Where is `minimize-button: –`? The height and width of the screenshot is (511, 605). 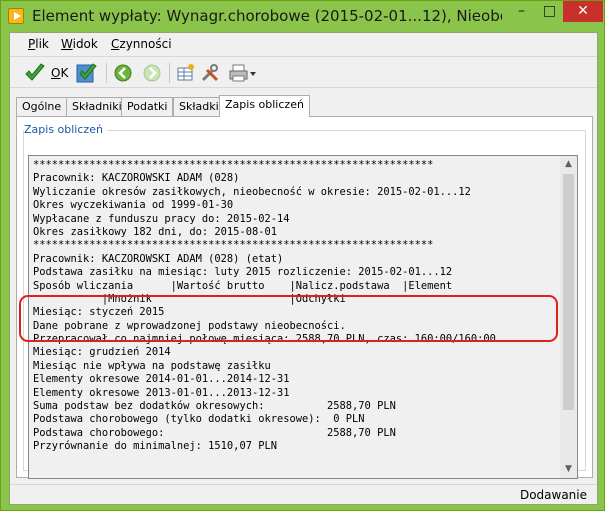 minimize-button: – is located at coordinates (521, 11).